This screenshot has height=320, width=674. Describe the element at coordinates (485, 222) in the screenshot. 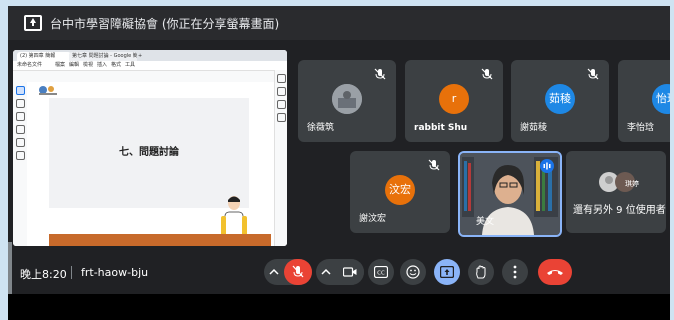

I see `participant-name: 美文` at that location.